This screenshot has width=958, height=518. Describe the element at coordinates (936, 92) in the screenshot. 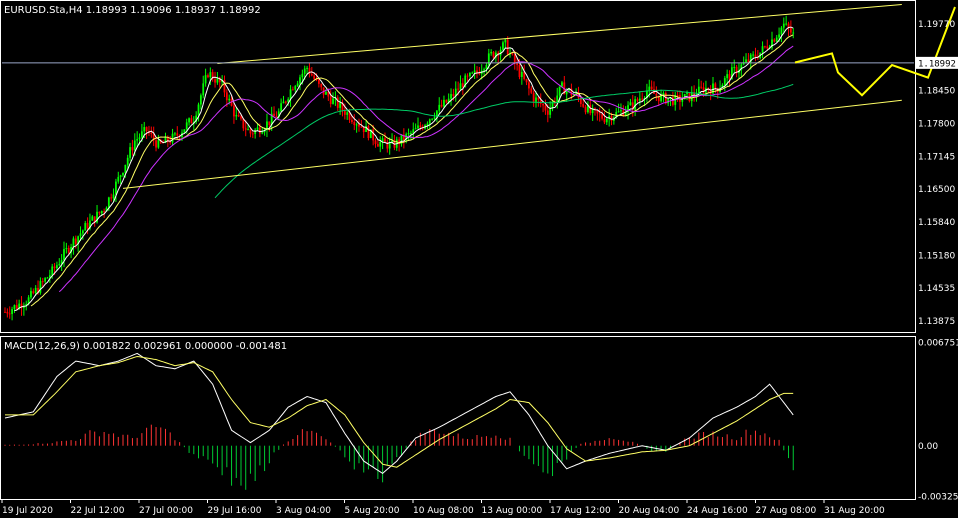

I see `price-tick-label: 1.18450` at that location.